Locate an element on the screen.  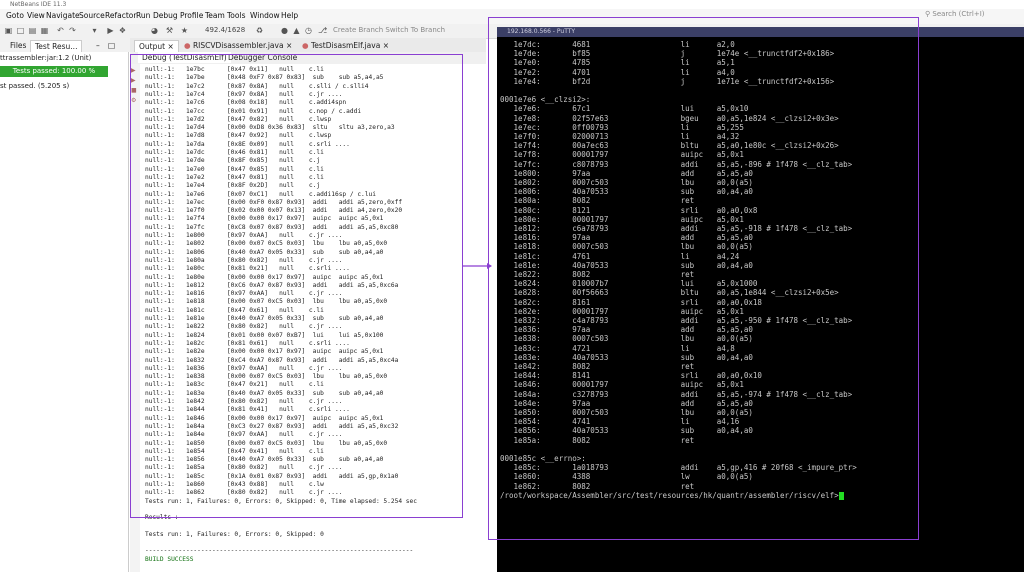
tab-riscv-disassembler-label: RISCVDisassembler.java is located at coordinates (238, 45).